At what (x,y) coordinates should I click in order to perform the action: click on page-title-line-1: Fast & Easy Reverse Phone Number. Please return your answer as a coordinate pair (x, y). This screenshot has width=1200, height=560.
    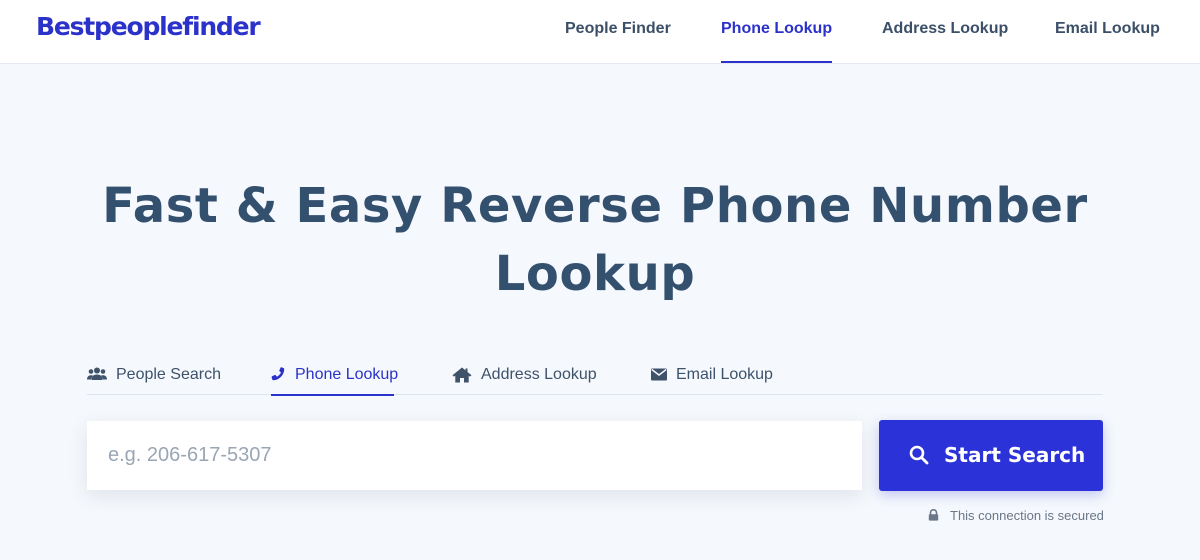
    Looking at the image, I should click on (595, 206).